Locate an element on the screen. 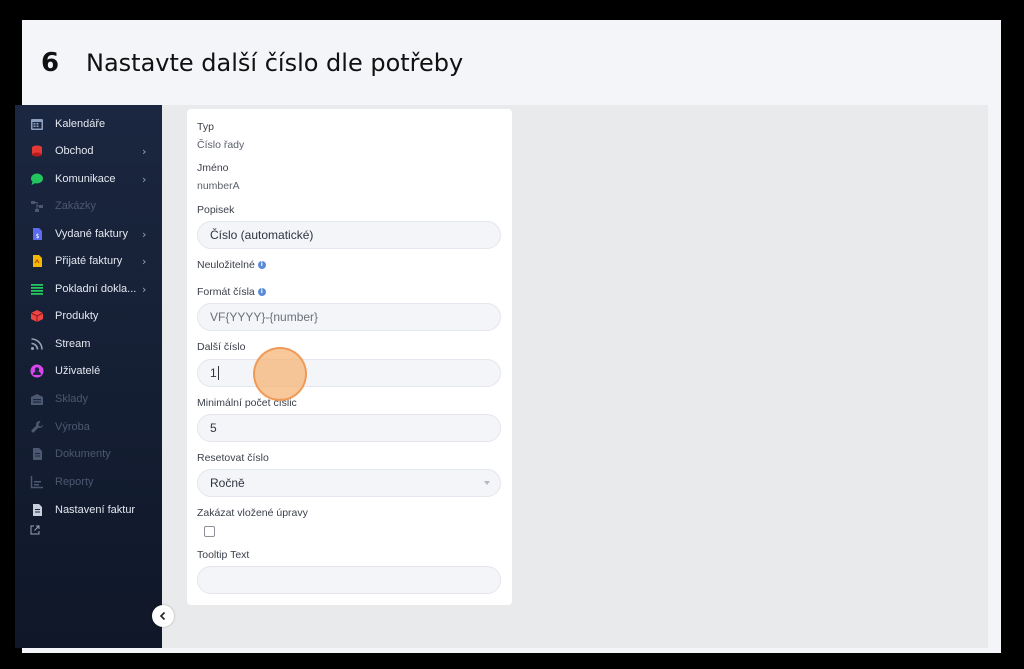 This screenshot has height=669, width=1024. dalsi-cislo-input: 1 is located at coordinates (349, 373).